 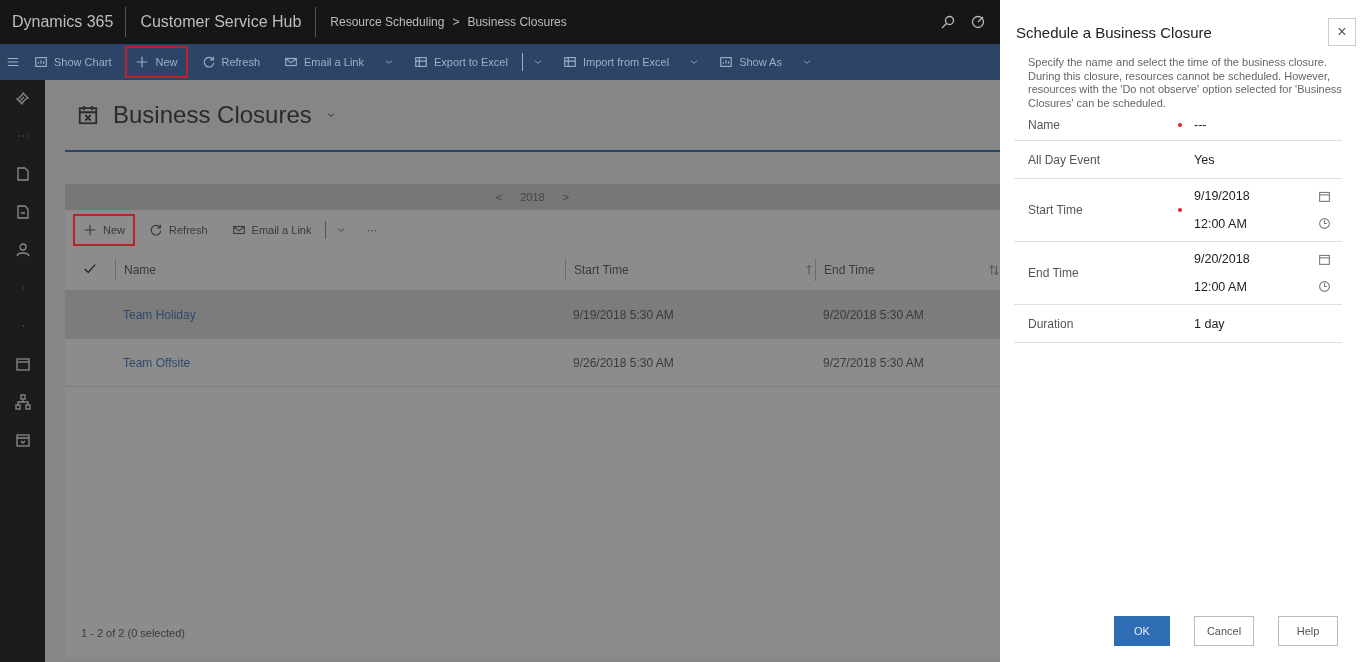 I want to click on target-icon, so click(x=978, y=22).